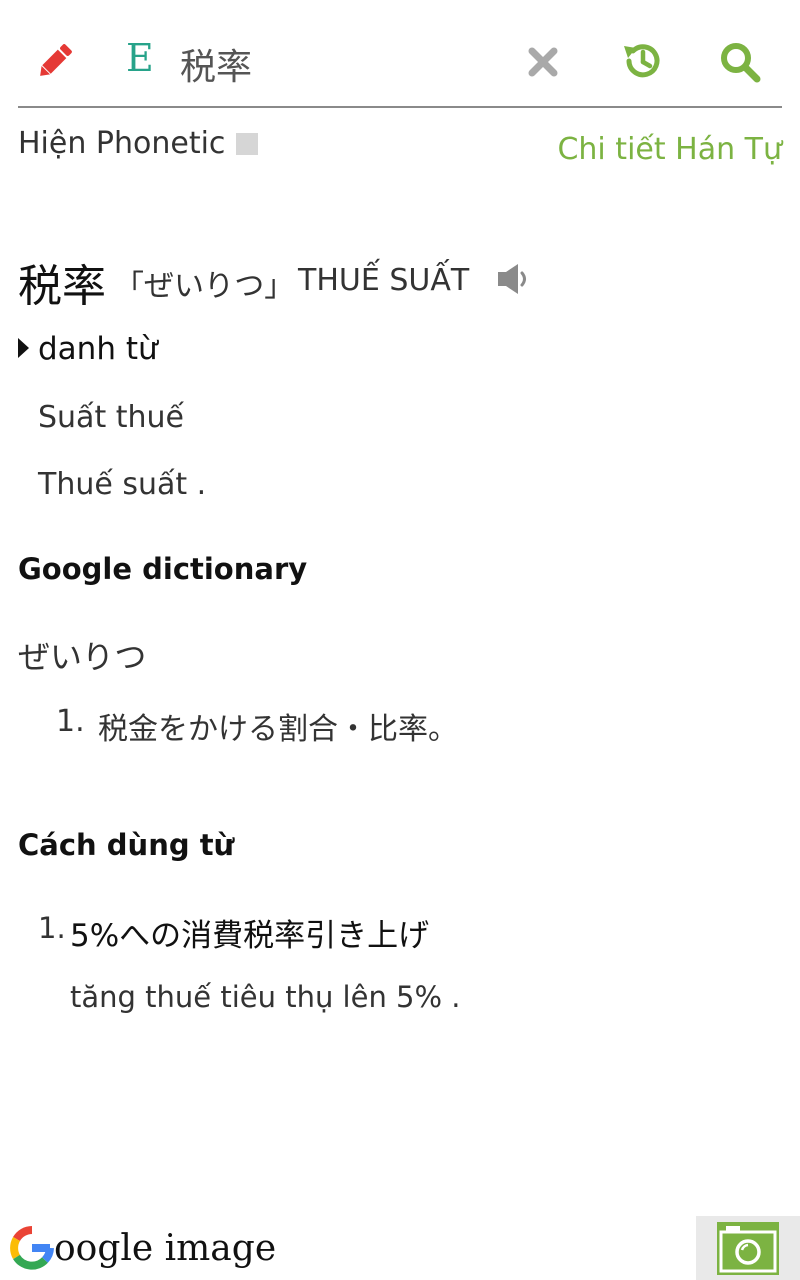 The width and height of the screenshot is (800, 1280). I want to click on entry-hanviet: THUẾ SUẤT, so click(384, 280).